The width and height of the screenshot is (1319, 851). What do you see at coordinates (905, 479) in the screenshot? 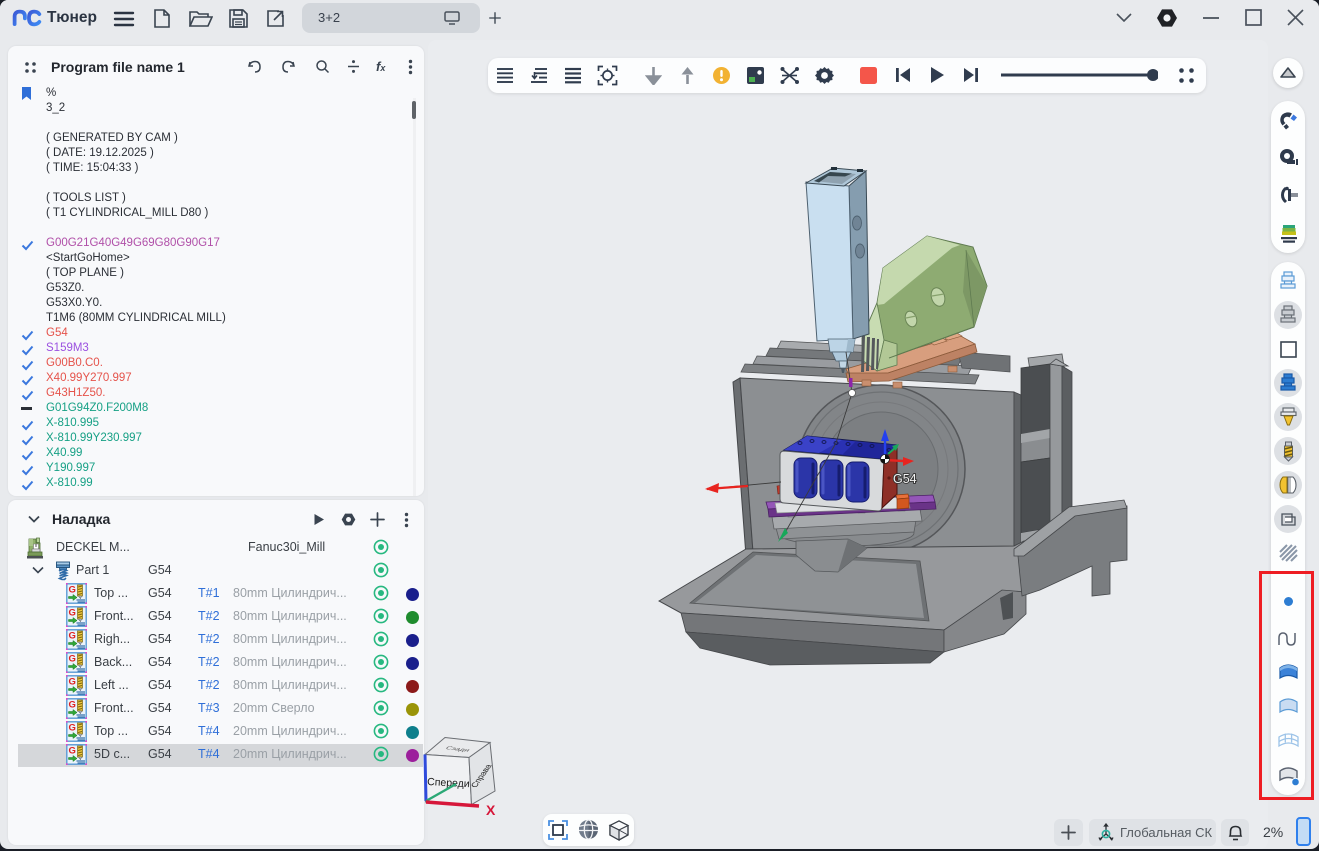
I see `svg-text: G54` at bounding box center [905, 479].